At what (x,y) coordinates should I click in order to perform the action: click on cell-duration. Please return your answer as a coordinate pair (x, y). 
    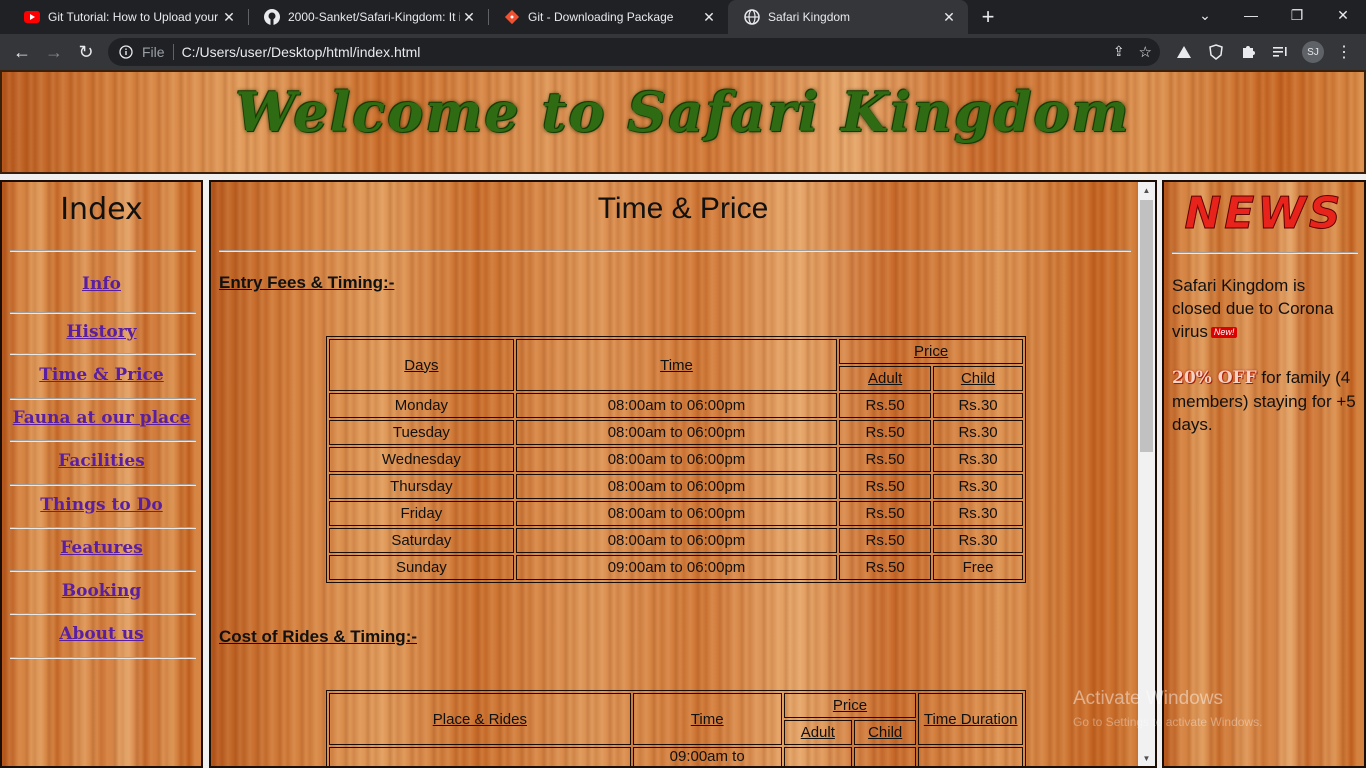
    Looking at the image, I should click on (970, 756).